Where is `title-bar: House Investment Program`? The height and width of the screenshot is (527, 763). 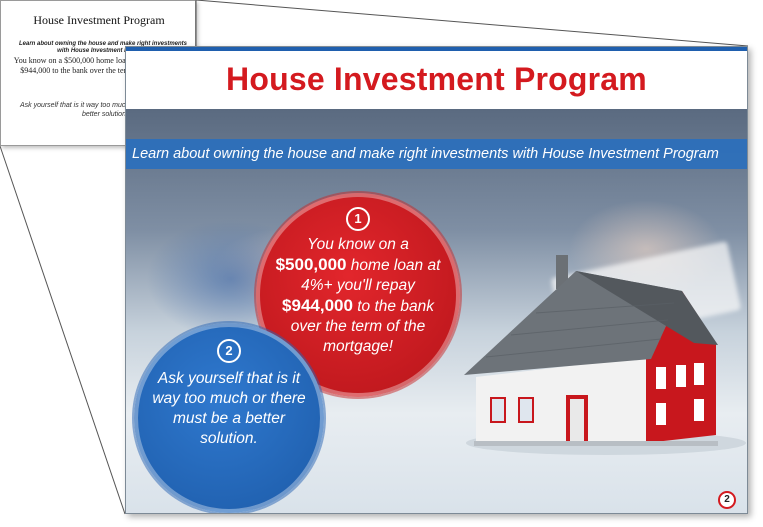 title-bar: House Investment Program is located at coordinates (436, 80).